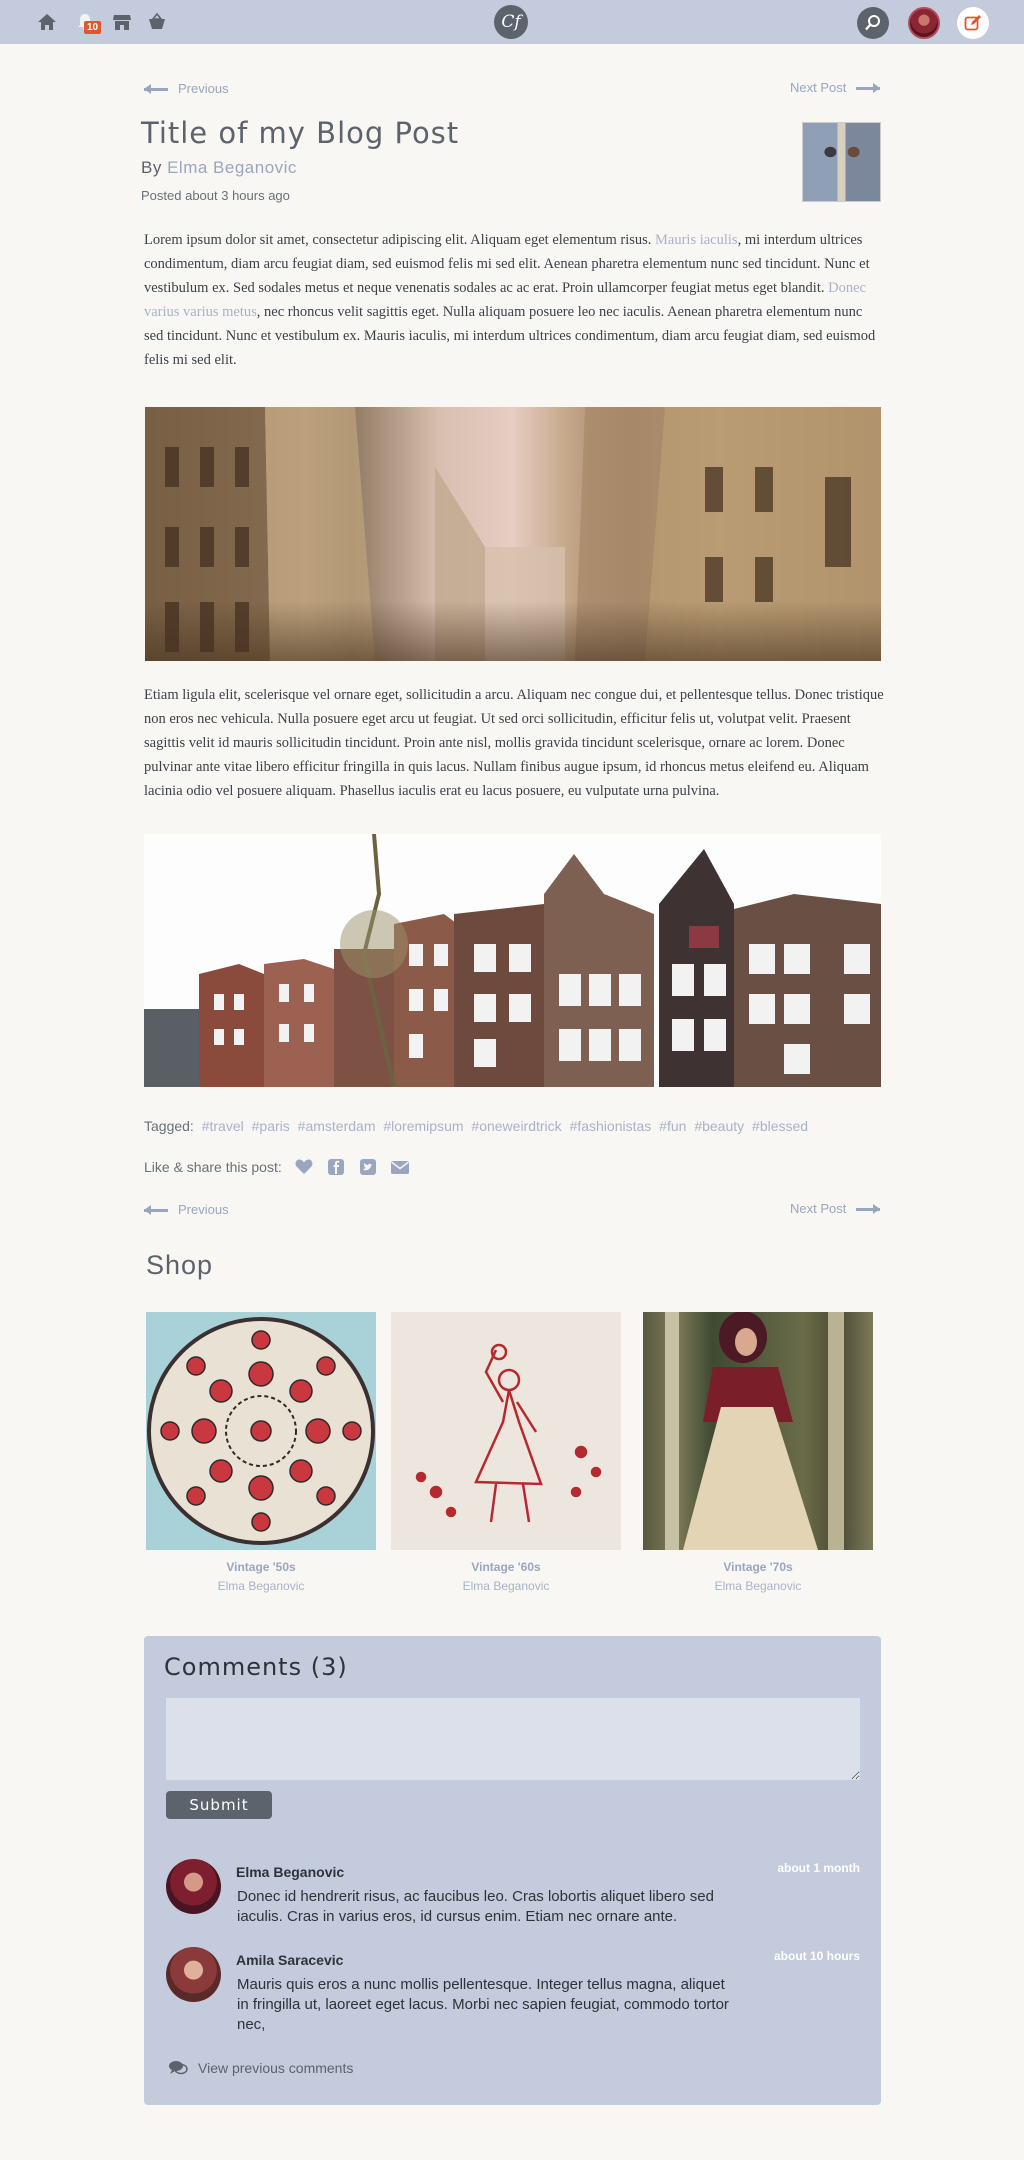 This screenshot has width=1024, height=2160. Describe the element at coordinates (232, 167) in the screenshot. I see `author-link: Elma Beganovic` at that location.